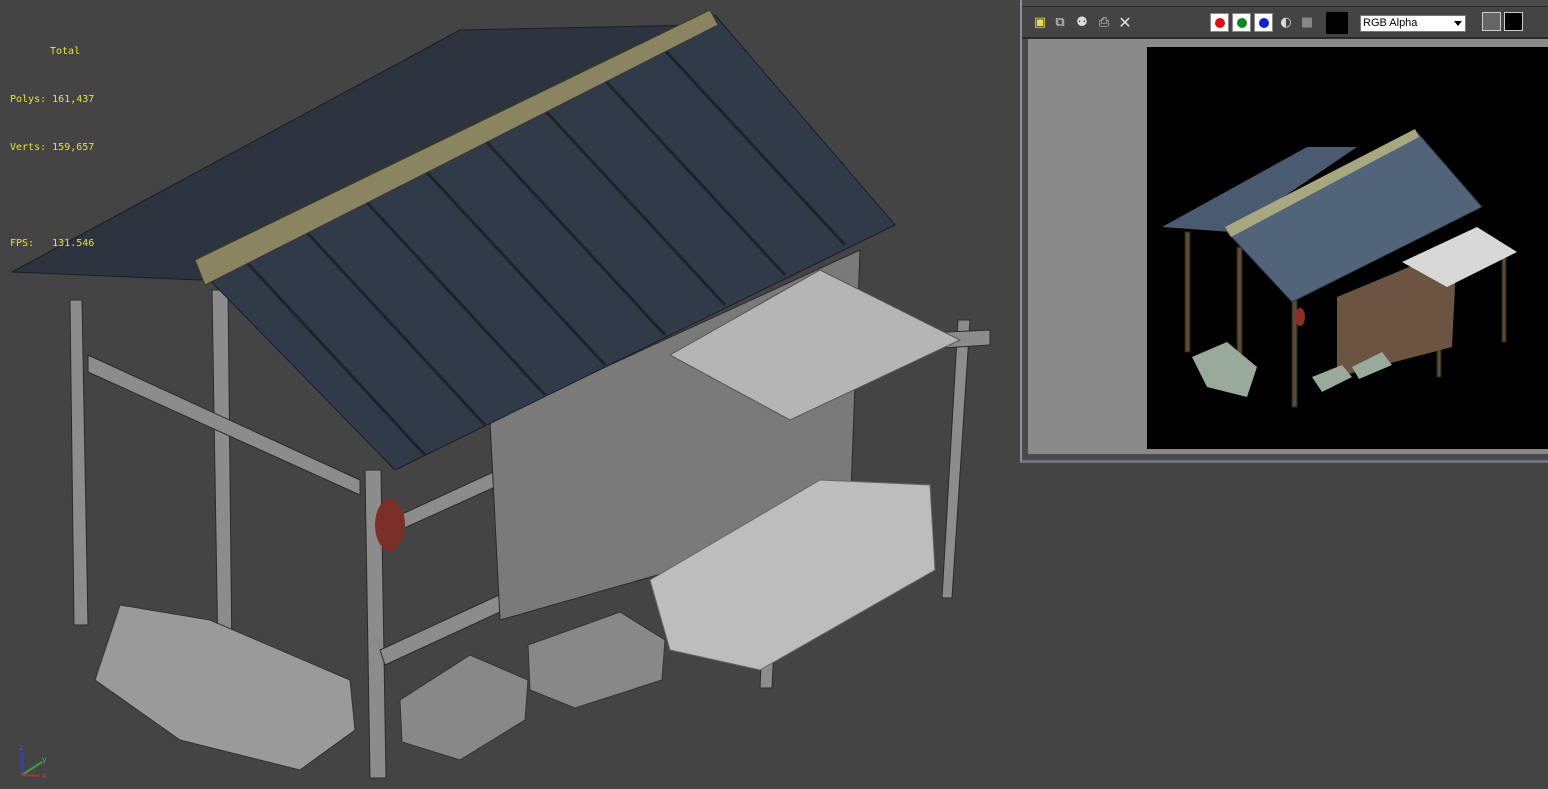  Describe the element at coordinates (1513, 21) in the screenshot. I see `display-button` at that location.